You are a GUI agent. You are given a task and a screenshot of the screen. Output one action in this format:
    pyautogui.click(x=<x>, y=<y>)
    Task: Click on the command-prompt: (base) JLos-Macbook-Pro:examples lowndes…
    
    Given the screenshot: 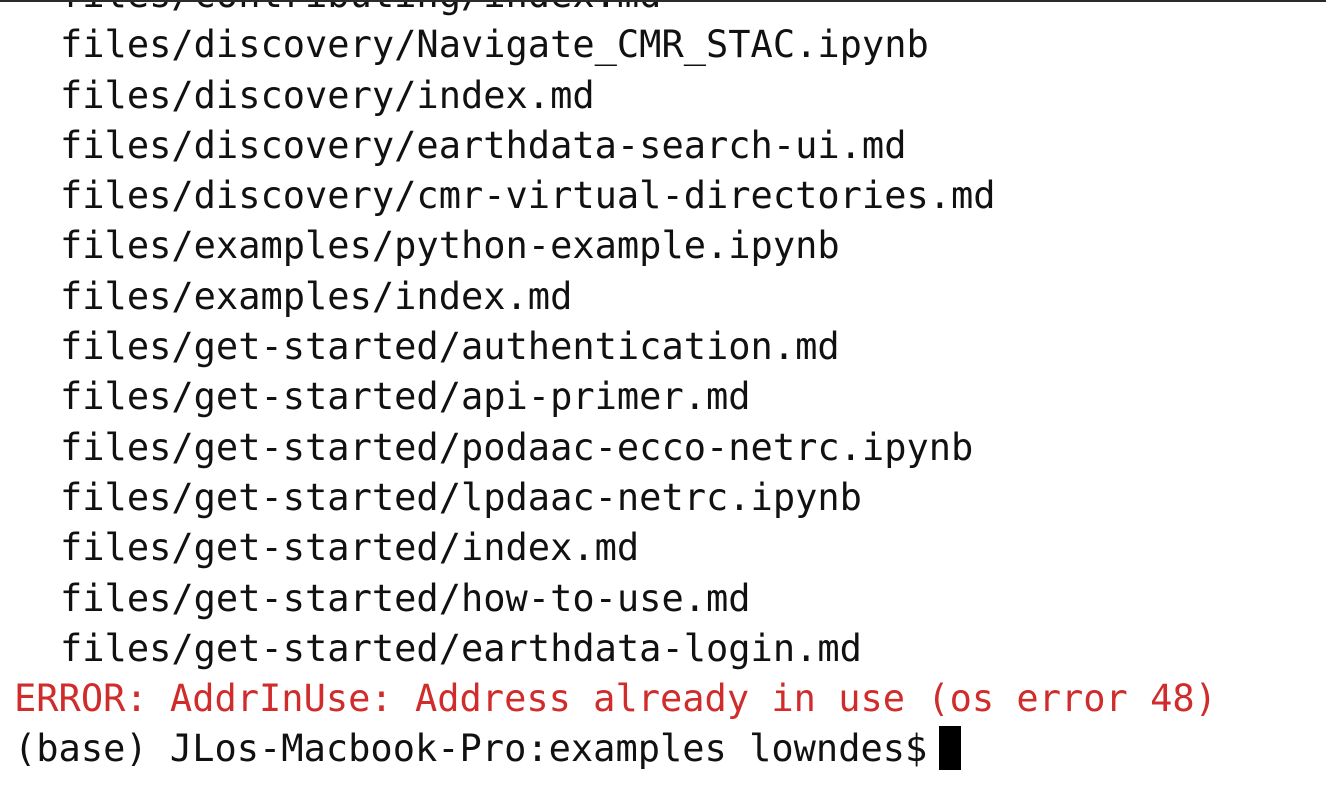 What is the action you would take?
    pyautogui.click(x=615, y=749)
    